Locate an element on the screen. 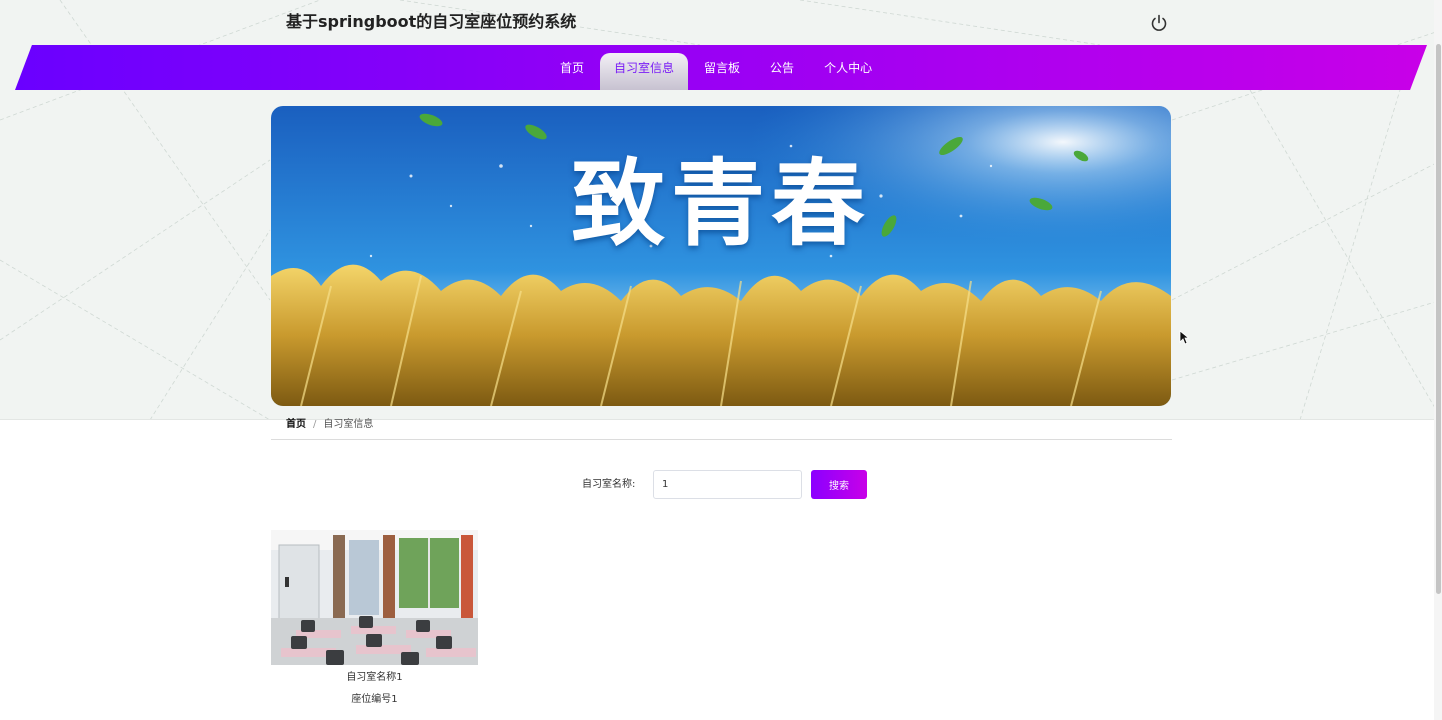 Image resolution: width=1442 pixels, height=720 pixels. main-nav: 首页 自习室信息 留言板 公告 个人中心 is located at coordinates (716, 71).